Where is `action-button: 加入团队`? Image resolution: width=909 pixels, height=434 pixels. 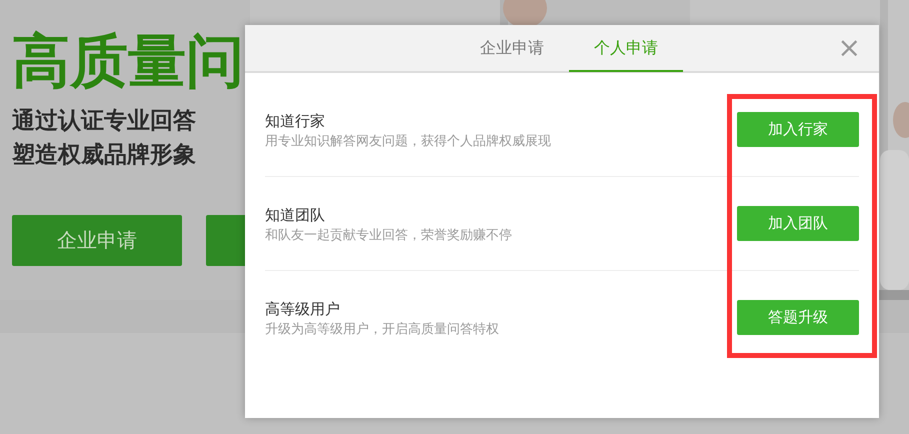
action-button: 加入团队 is located at coordinates (798, 223).